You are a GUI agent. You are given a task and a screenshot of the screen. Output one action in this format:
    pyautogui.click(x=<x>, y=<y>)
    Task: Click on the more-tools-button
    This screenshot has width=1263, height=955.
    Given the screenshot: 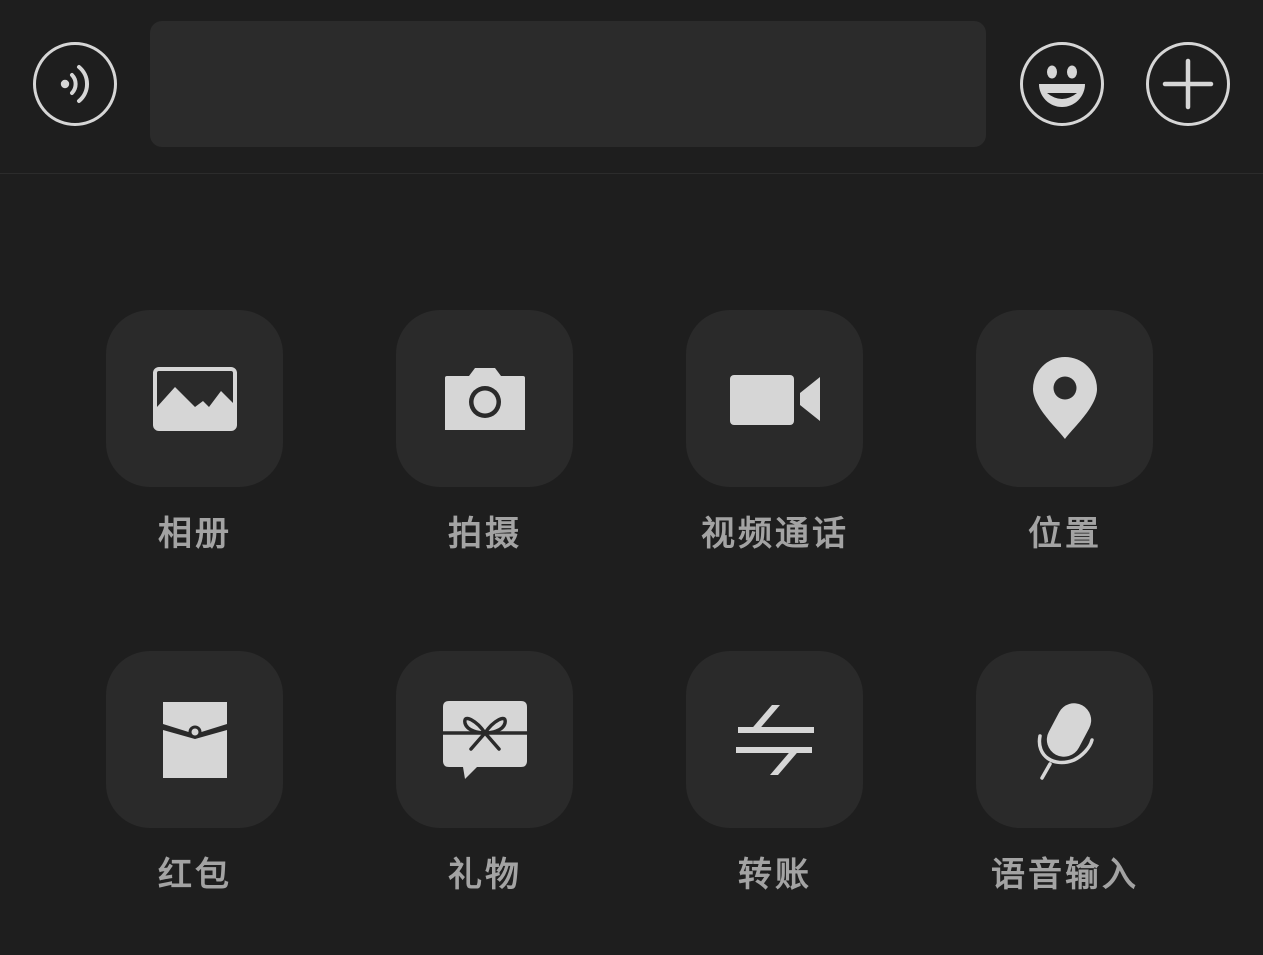 What is the action you would take?
    pyautogui.click(x=1188, y=84)
    